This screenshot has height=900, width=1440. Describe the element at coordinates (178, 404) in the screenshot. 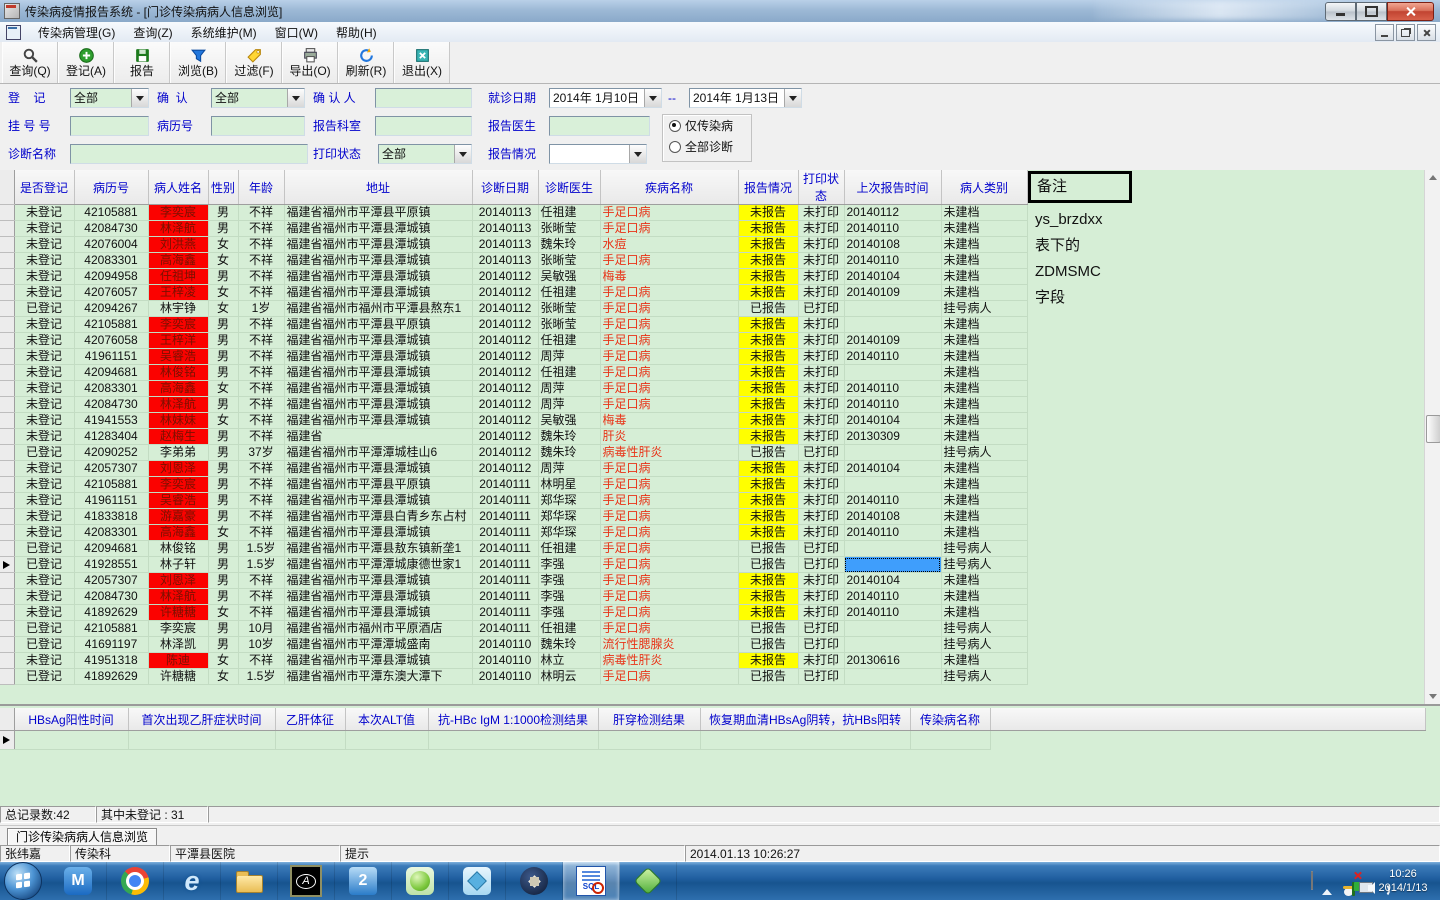

I see `cell-patient-name: 林泽航` at that location.